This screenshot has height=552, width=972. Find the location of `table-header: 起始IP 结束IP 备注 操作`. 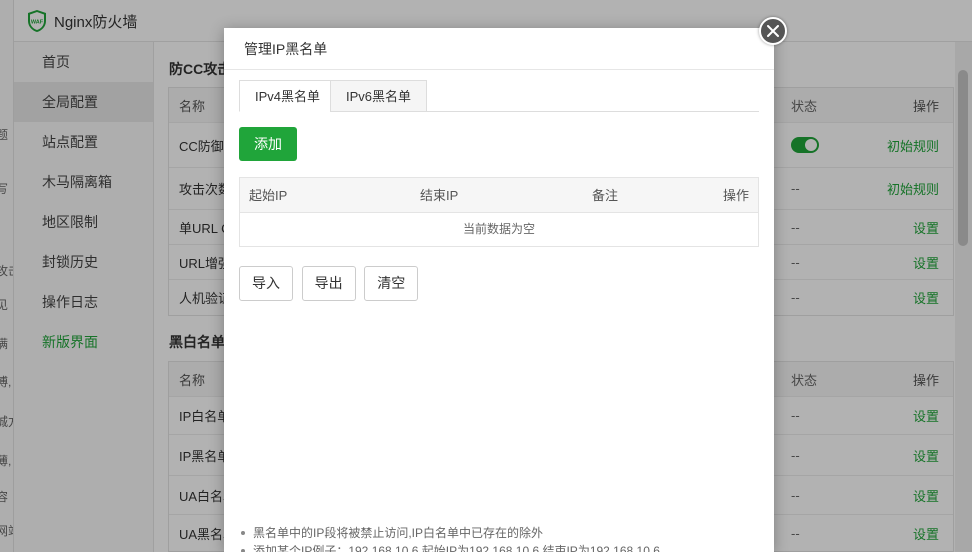

table-header: 起始IP 结束IP 备注 操作 is located at coordinates (499, 195).